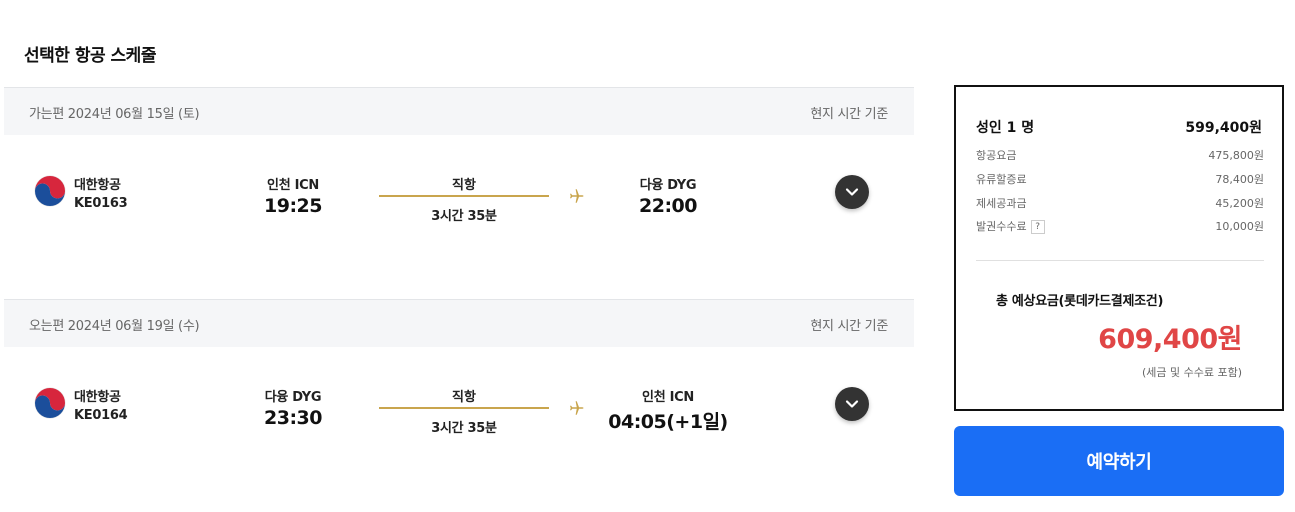 The image size is (1295, 512). Describe the element at coordinates (114, 114) in the screenshot. I see `outbound-date: 가는편 2024년 06월 15일 (토)` at that location.